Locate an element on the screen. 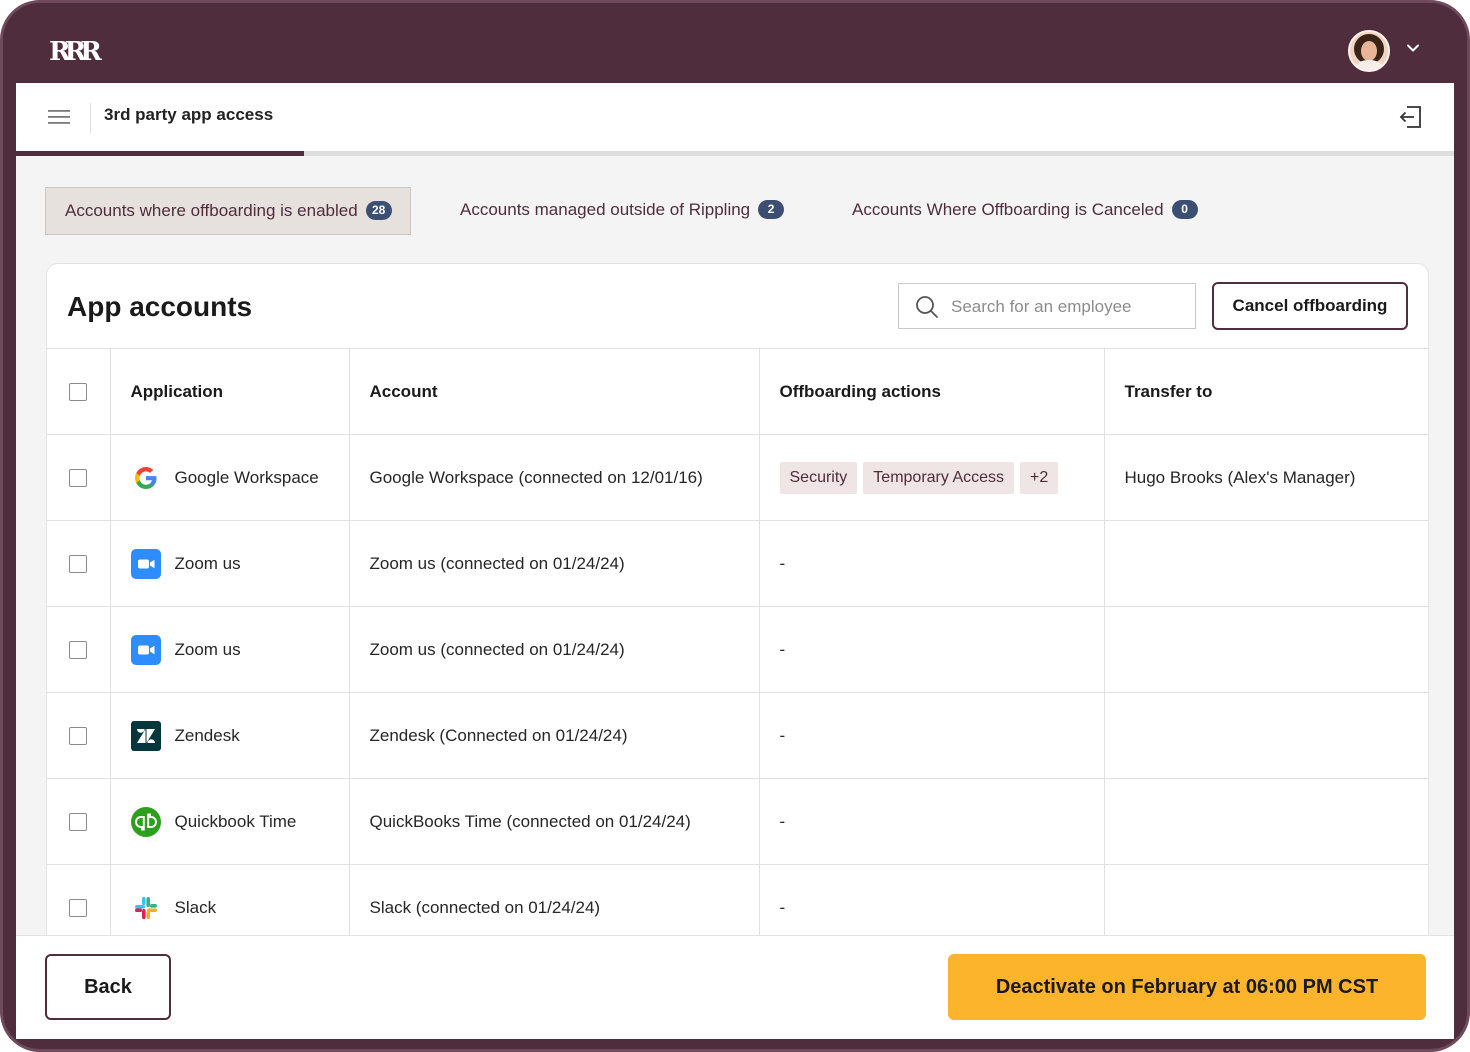 The height and width of the screenshot is (1052, 1470). account-cell: Zendesk (Connected on 01/24/24) is located at coordinates (554, 735).